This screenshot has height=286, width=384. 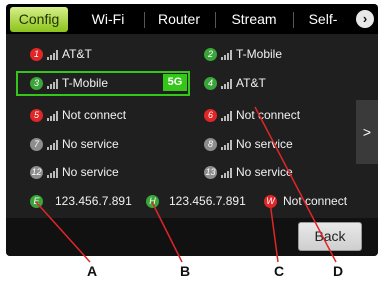 What do you see at coordinates (254, 19) in the screenshot?
I see `tab-stream: Stream` at bounding box center [254, 19].